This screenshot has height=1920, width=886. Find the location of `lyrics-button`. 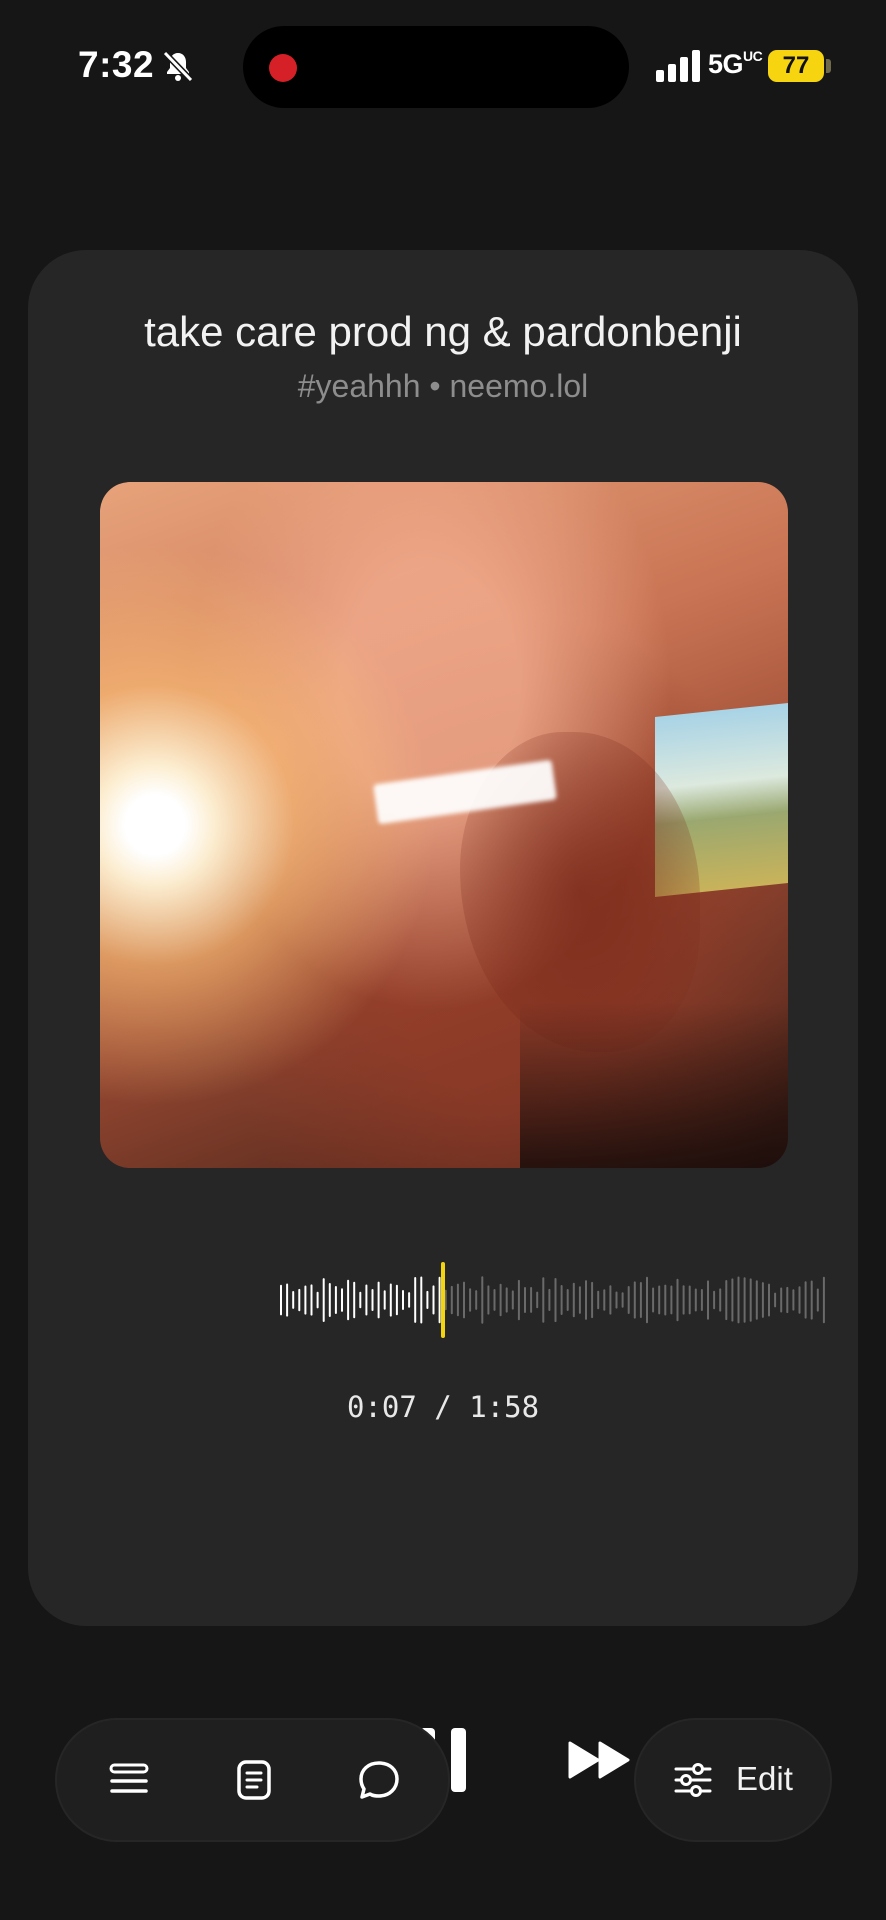

lyrics-button is located at coordinates (254, 1780).